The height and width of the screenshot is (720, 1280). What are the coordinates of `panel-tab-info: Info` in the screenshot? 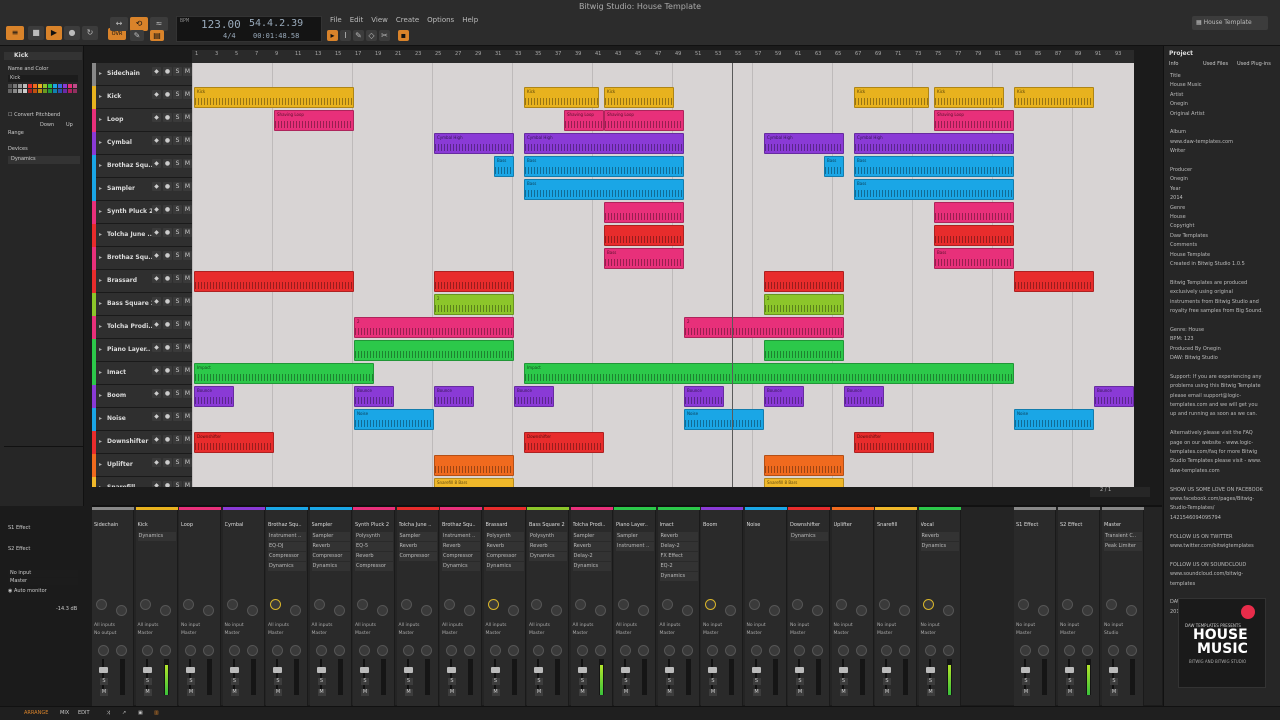 It's located at (1173, 64).